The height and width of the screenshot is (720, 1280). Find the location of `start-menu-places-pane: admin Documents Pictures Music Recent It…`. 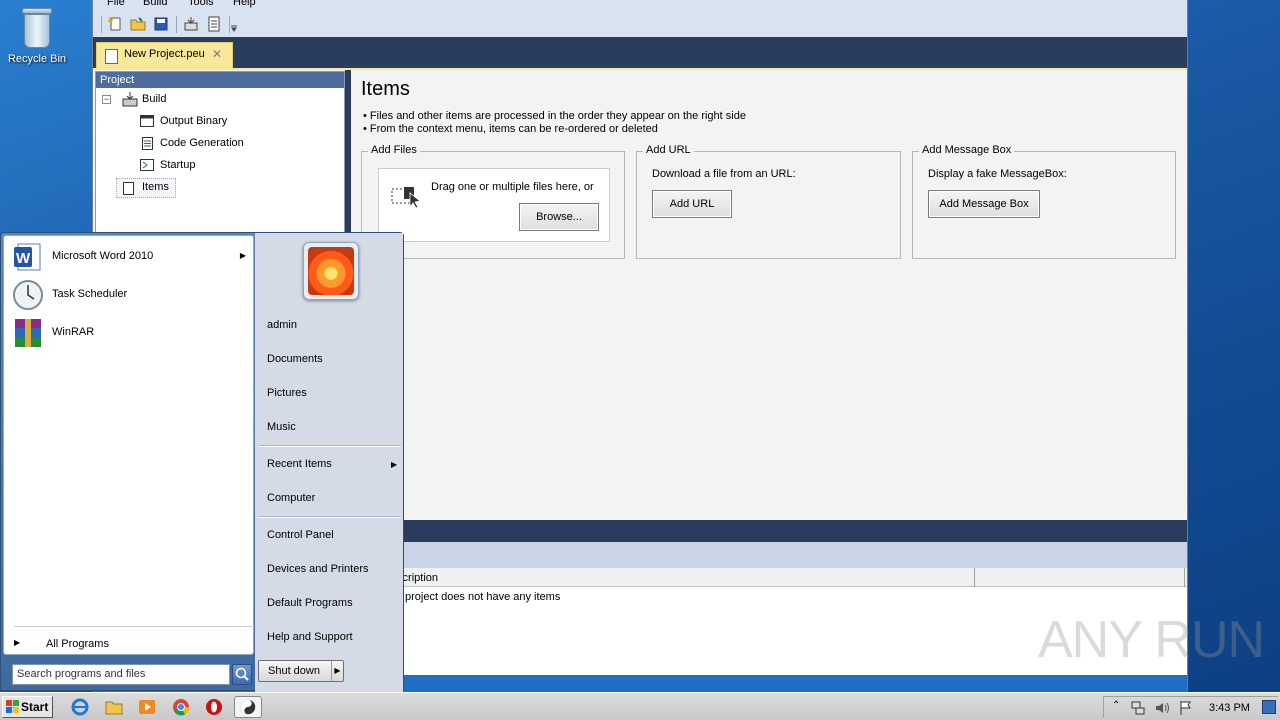

start-menu-places-pane: admin Documents Pictures Music Recent It… is located at coordinates (329, 462).